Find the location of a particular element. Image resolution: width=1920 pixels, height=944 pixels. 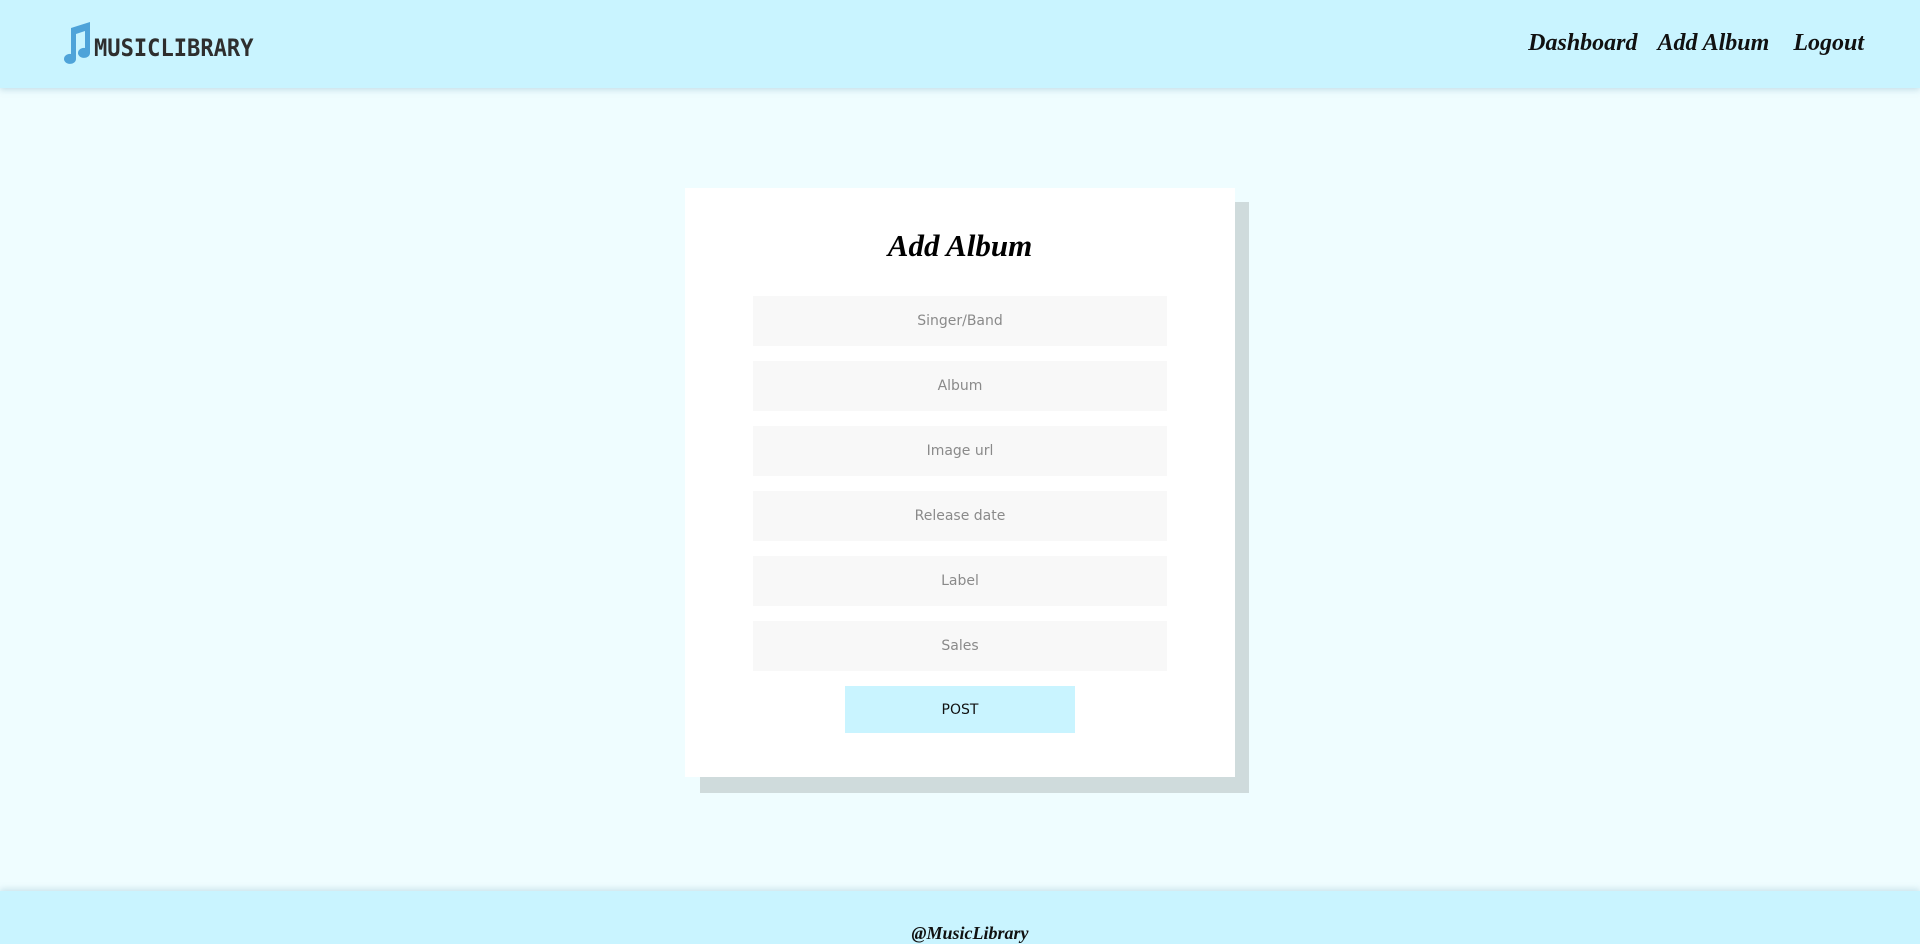

image-url-input is located at coordinates (960, 451).